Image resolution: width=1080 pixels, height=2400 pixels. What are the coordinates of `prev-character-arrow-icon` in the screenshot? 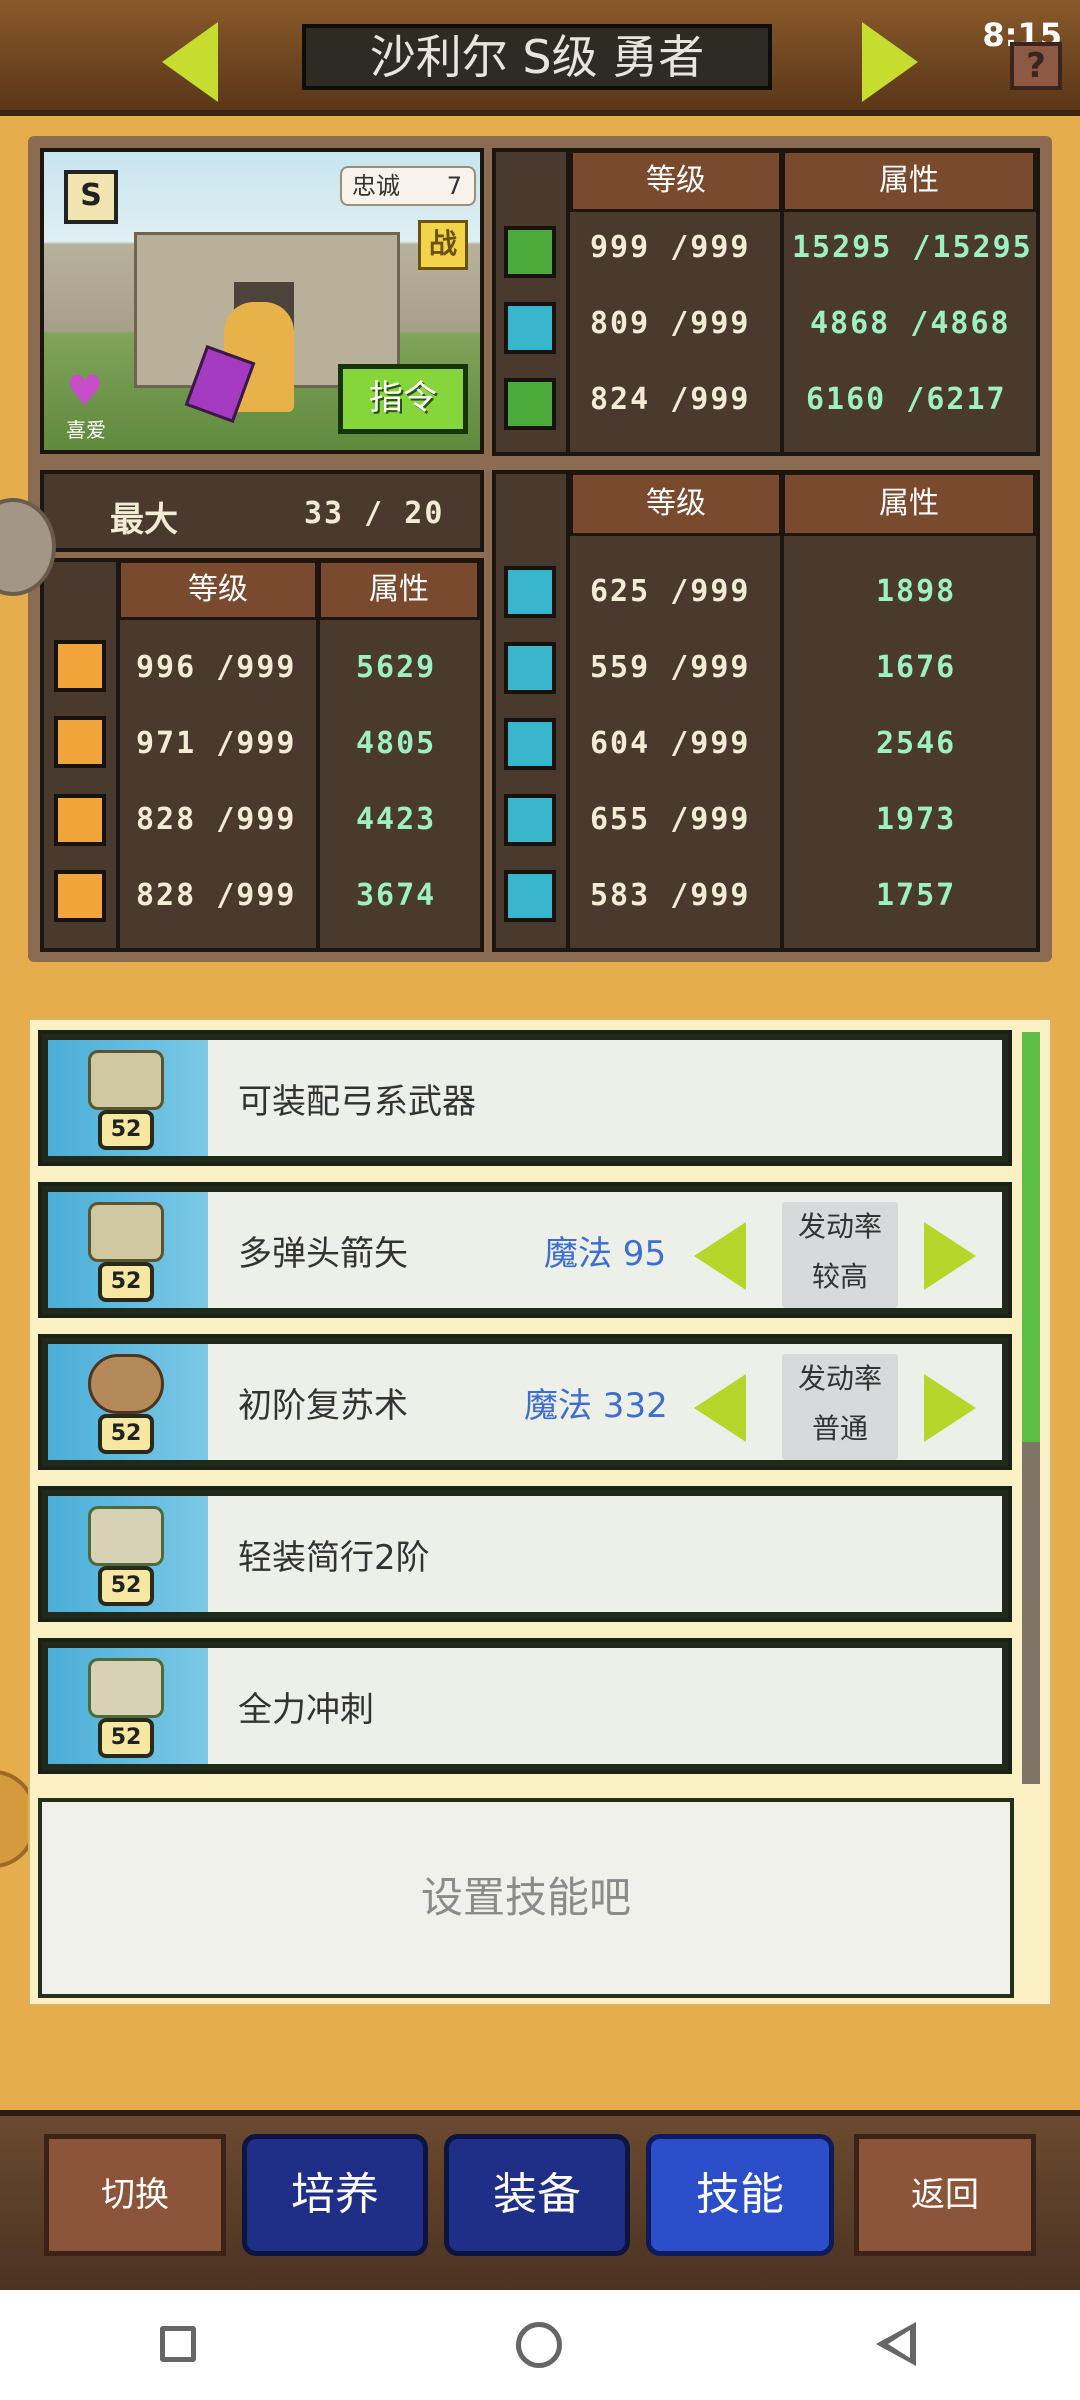 It's located at (190, 62).